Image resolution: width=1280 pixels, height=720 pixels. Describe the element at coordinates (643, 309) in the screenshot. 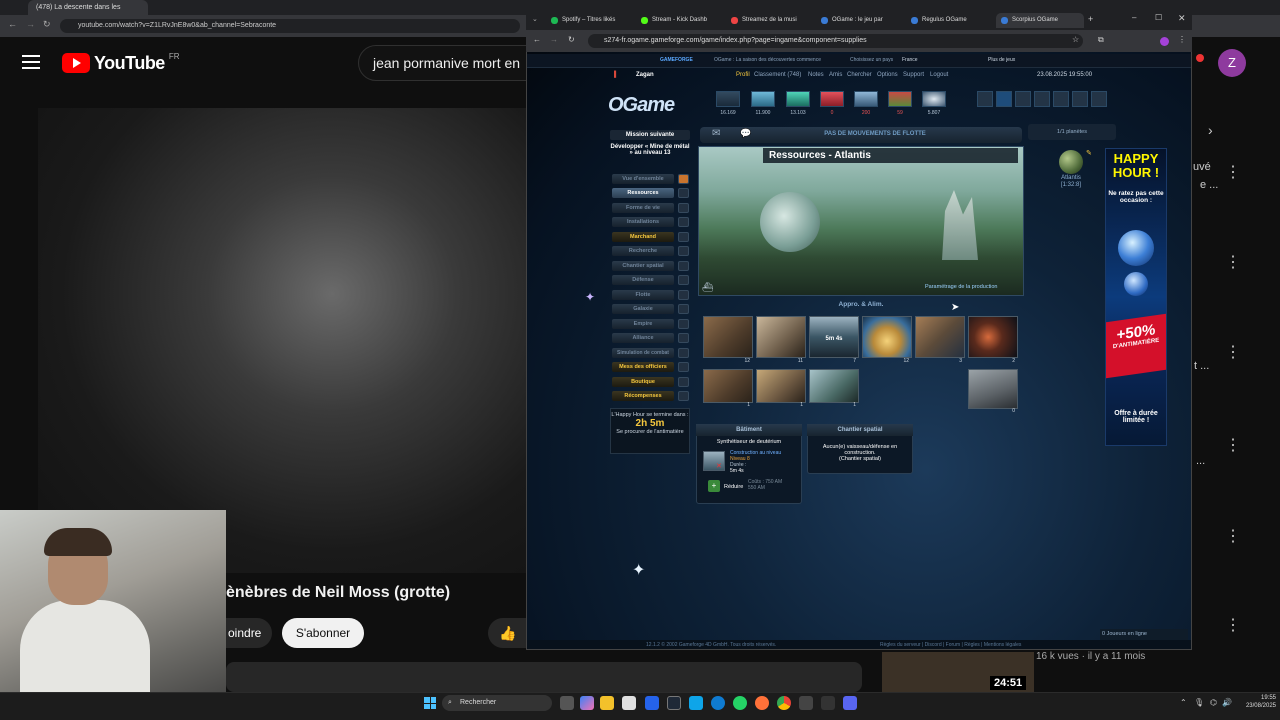

I see `menu-galaxy: Galaxie` at that location.